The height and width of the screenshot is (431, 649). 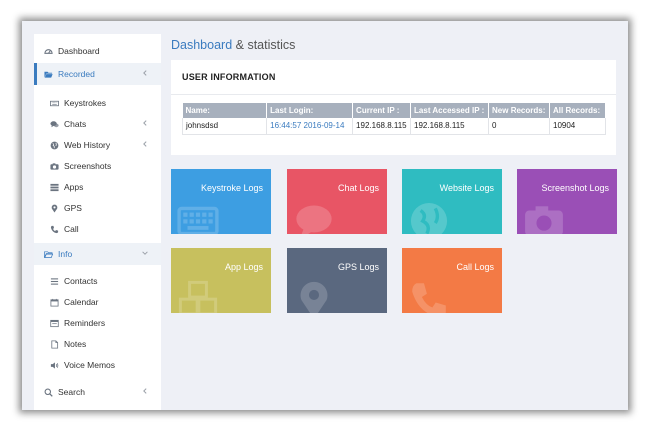 I want to click on sidebar-item-label: Apps, so click(x=74, y=187).